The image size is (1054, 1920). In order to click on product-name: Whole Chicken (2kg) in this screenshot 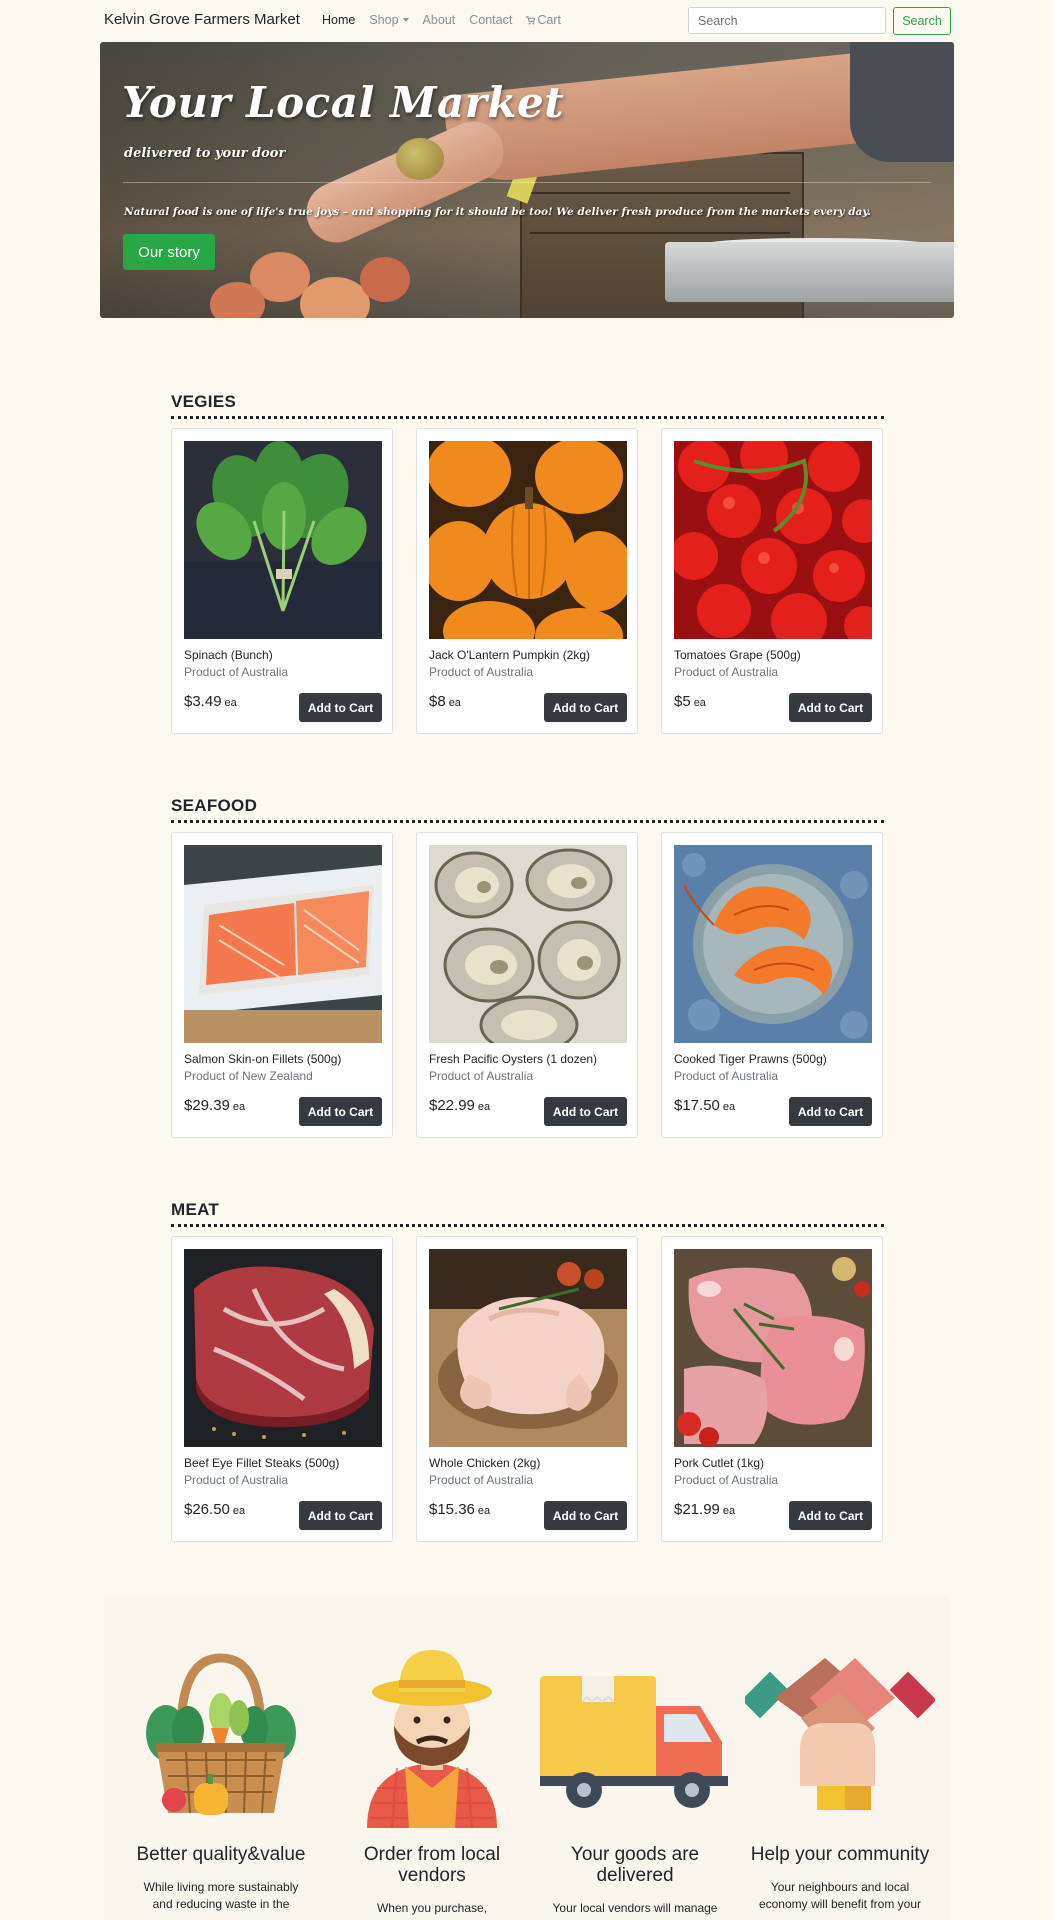, I will do `click(484, 1463)`.